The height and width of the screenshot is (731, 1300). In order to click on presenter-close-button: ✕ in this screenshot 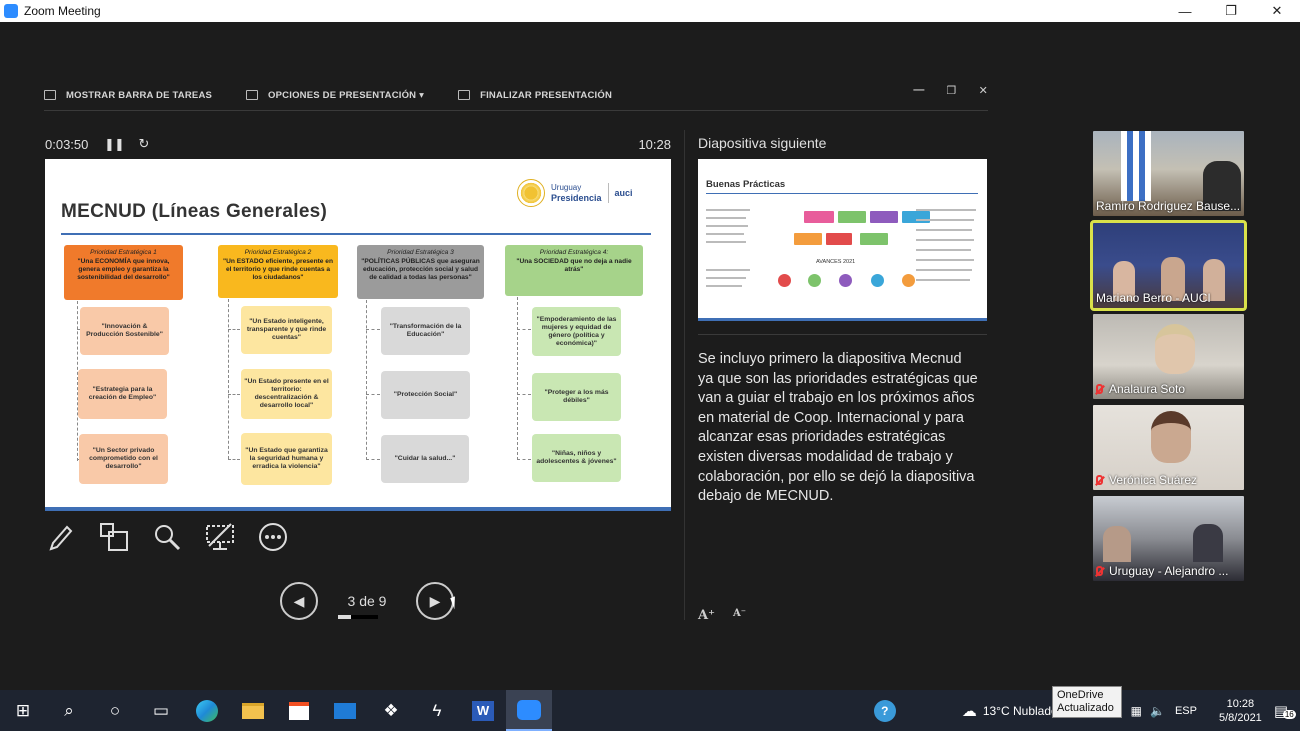, I will do `click(983, 90)`.